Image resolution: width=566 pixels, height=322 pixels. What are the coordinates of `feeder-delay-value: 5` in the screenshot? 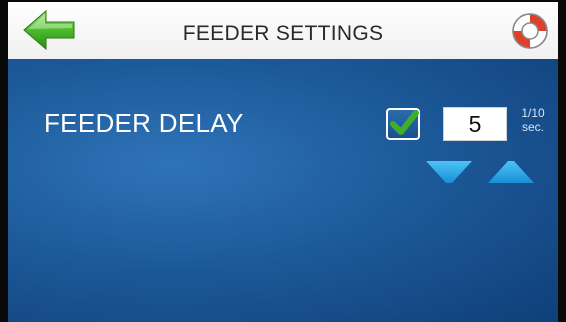 It's located at (475, 124).